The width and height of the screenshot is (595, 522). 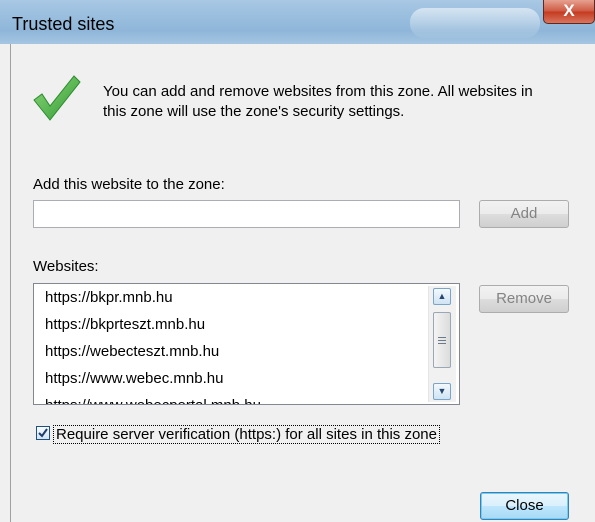 I want to click on checkmark-icon, so click(x=57, y=98).